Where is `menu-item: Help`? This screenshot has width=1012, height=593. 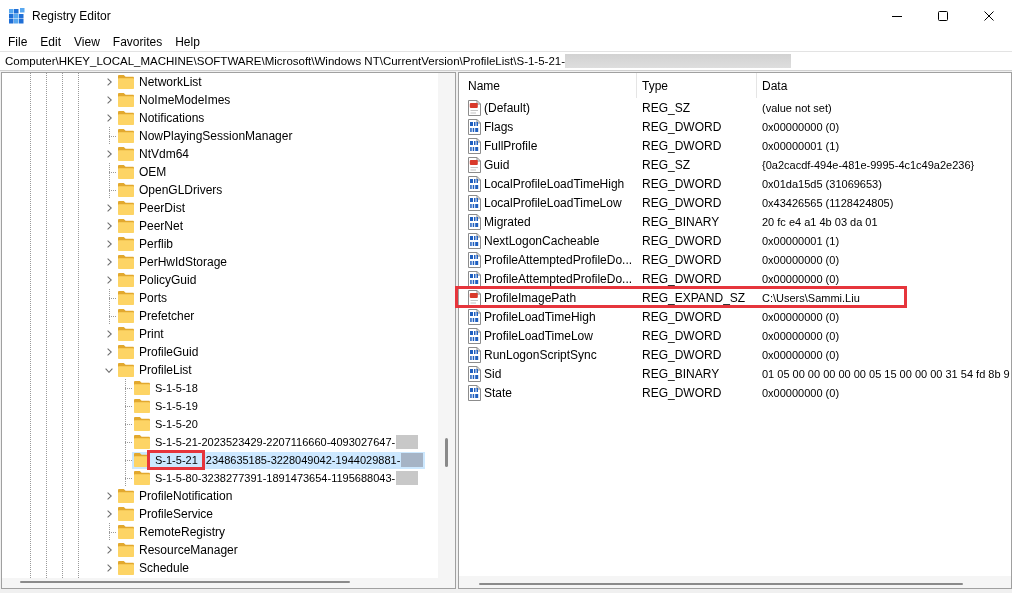
menu-item: Help is located at coordinates (187, 41).